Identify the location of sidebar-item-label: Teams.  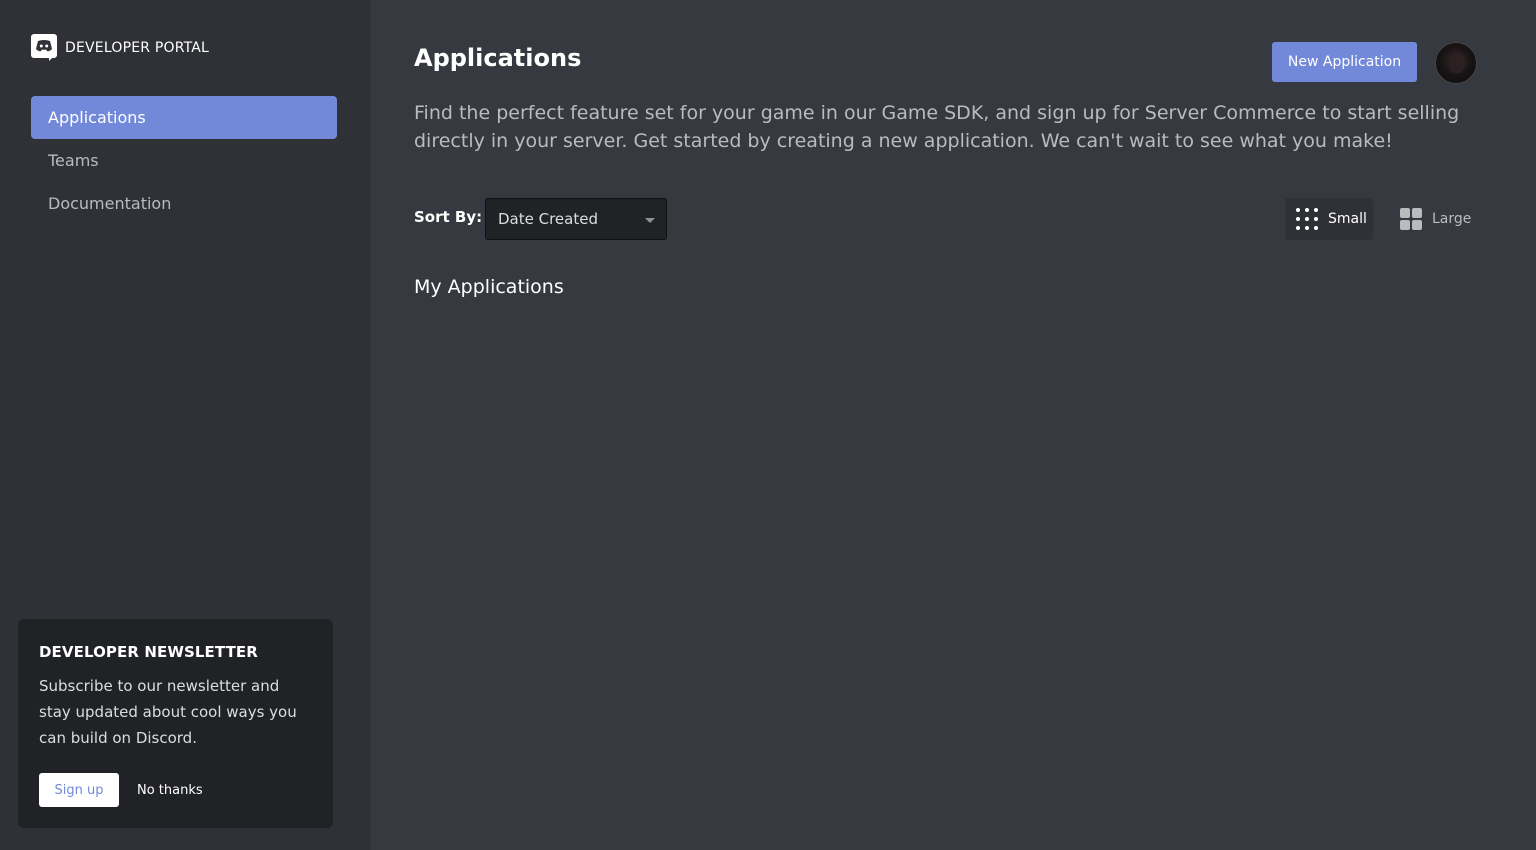
(73, 160).